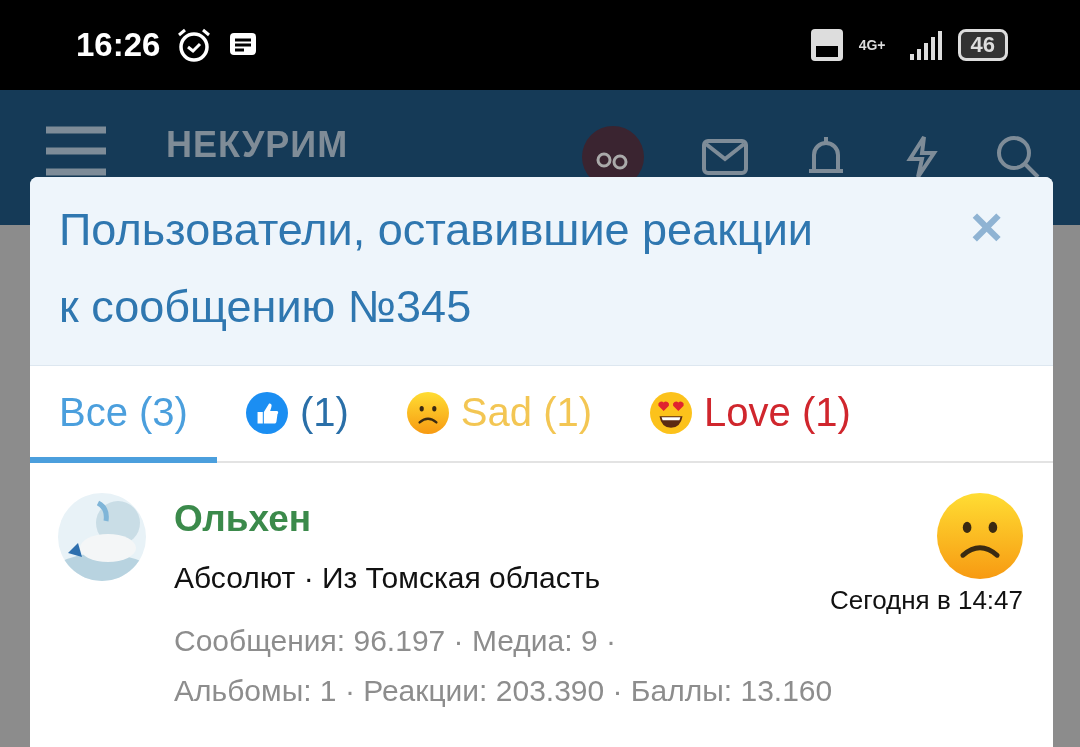  Describe the element at coordinates (297, 416) in the screenshot. I see `reaction-tab: (1)` at that location.